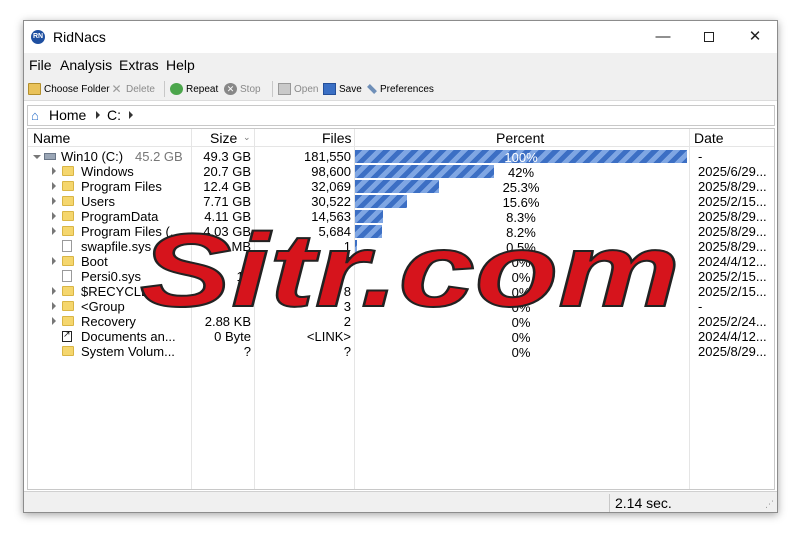  Describe the element at coordinates (108, 321) in the screenshot. I see `row-name: Recovery` at that location.